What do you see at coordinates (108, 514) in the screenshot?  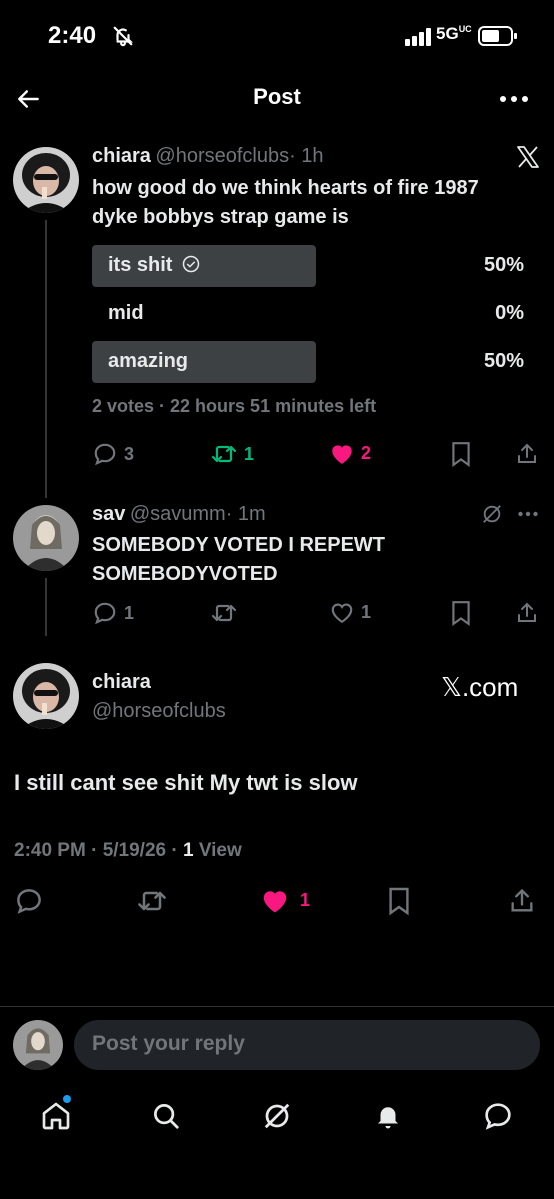 I see `author-name: sav` at bounding box center [108, 514].